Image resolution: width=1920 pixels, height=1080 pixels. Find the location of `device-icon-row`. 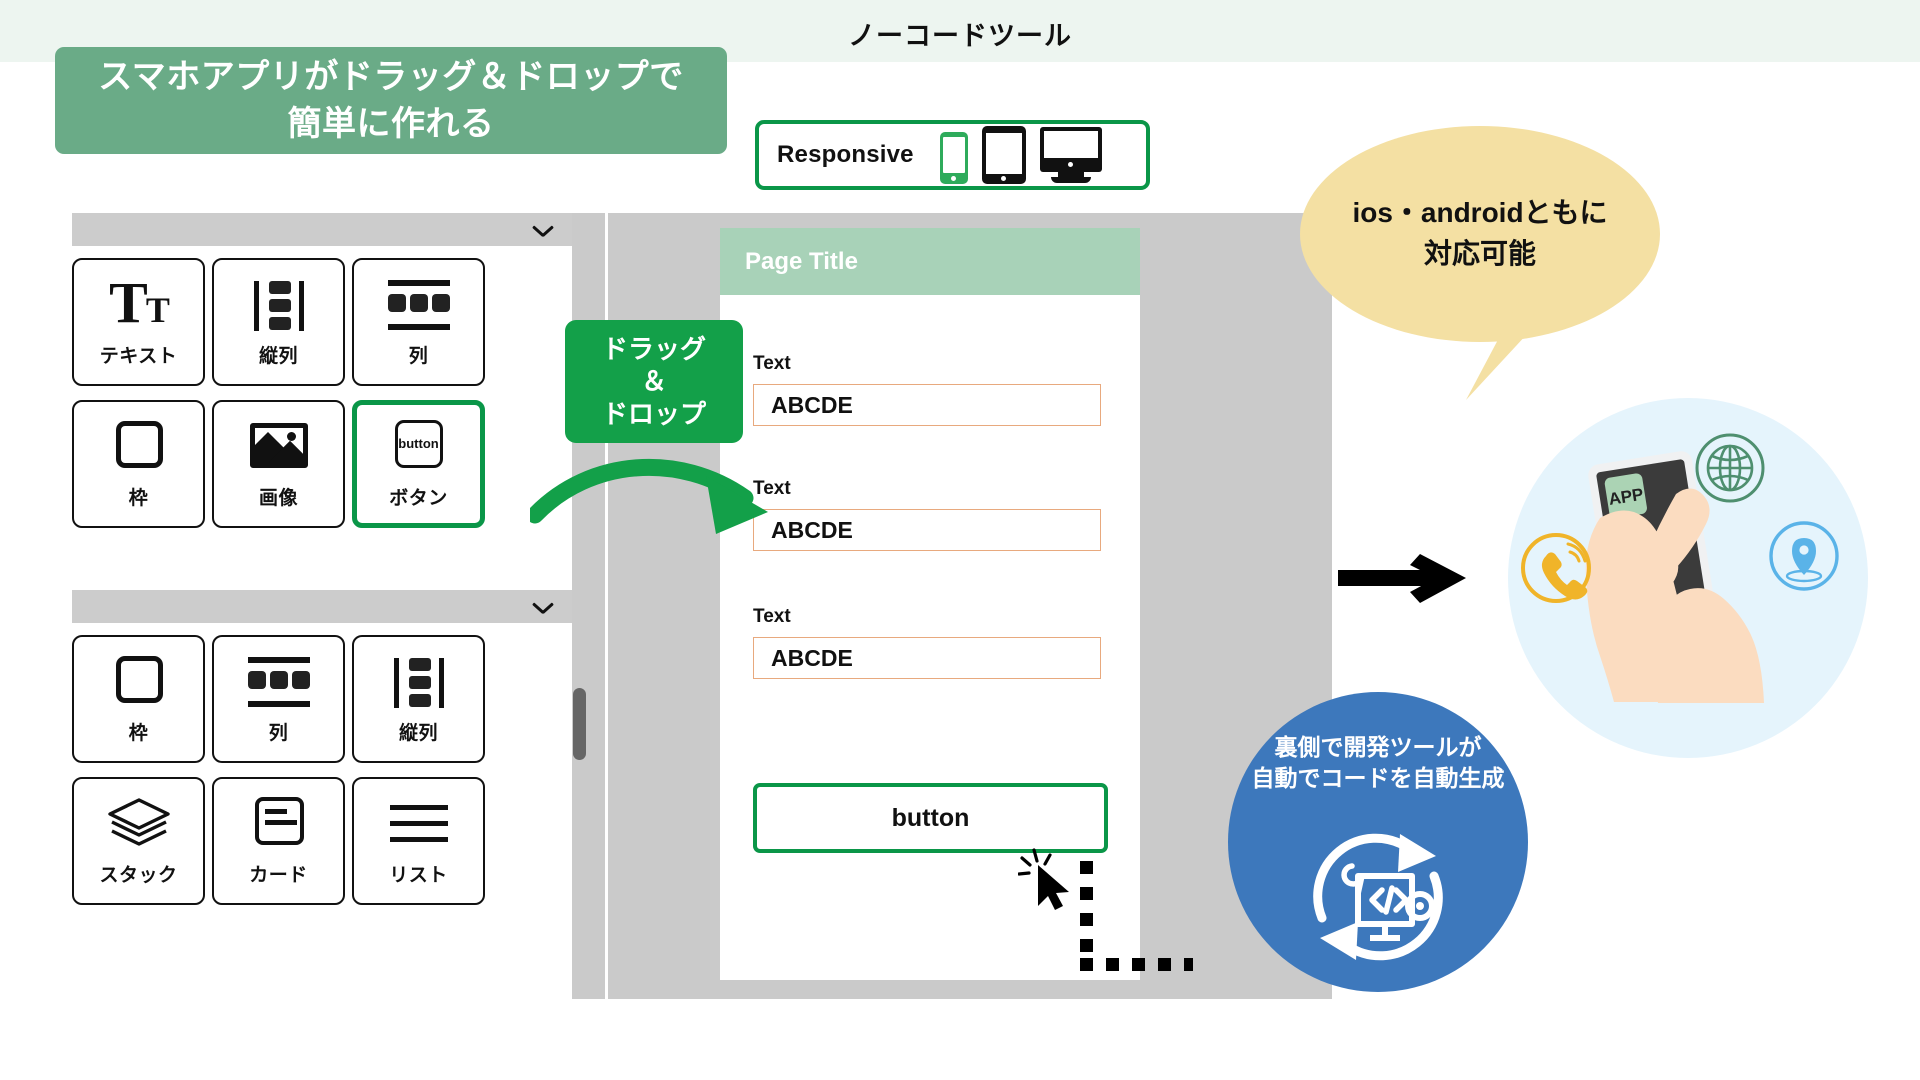

device-icon-row is located at coordinates (1020, 155).